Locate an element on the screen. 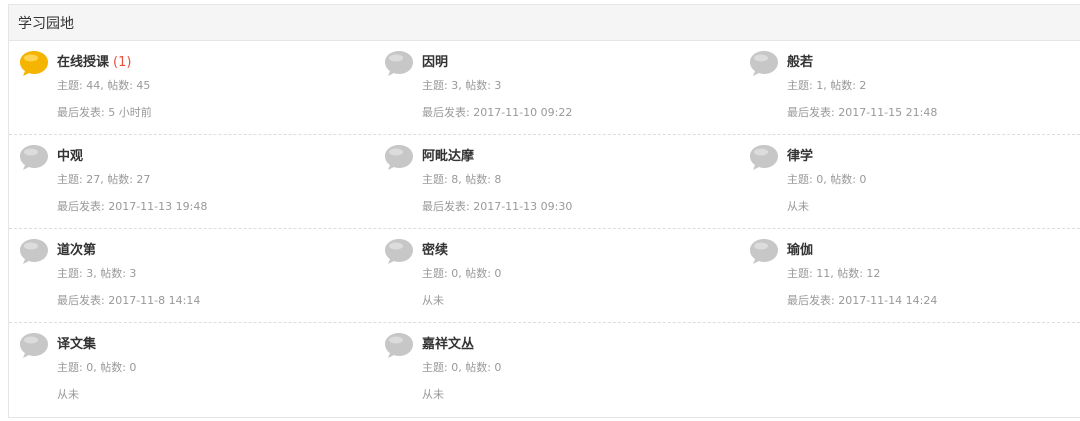 The image size is (1080, 421). forum-title-link: 在线授课 (1) is located at coordinates (94, 60).